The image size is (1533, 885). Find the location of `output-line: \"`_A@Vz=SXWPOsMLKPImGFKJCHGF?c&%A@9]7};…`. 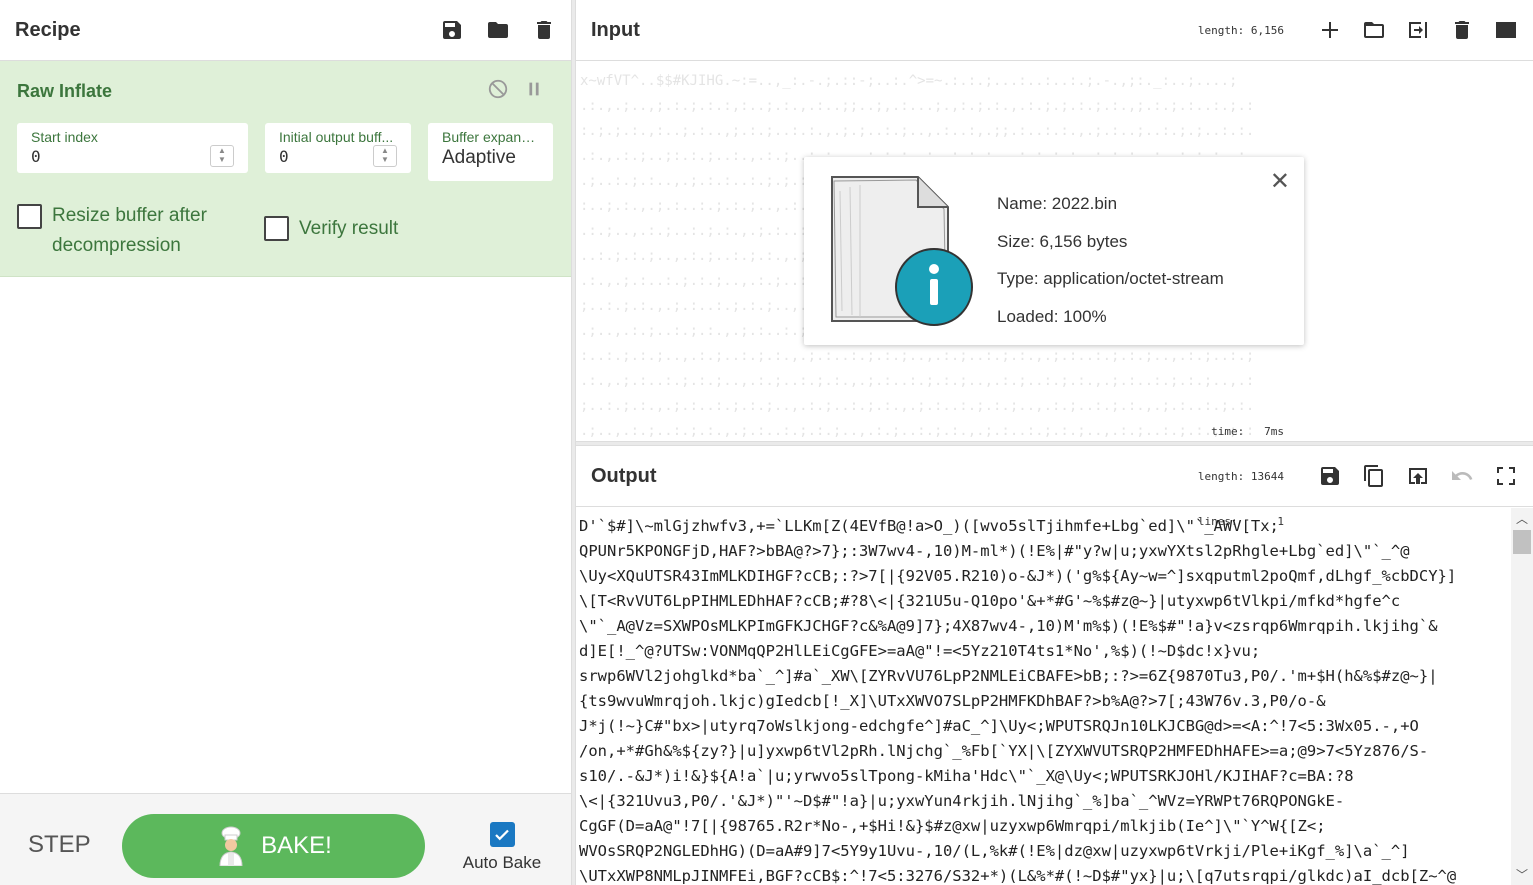

output-line: \"`_A@Vz=SXWPOsMLKPImGFKJCHGF?c&%A@9]7};… is located at coordinates (1008, 626).